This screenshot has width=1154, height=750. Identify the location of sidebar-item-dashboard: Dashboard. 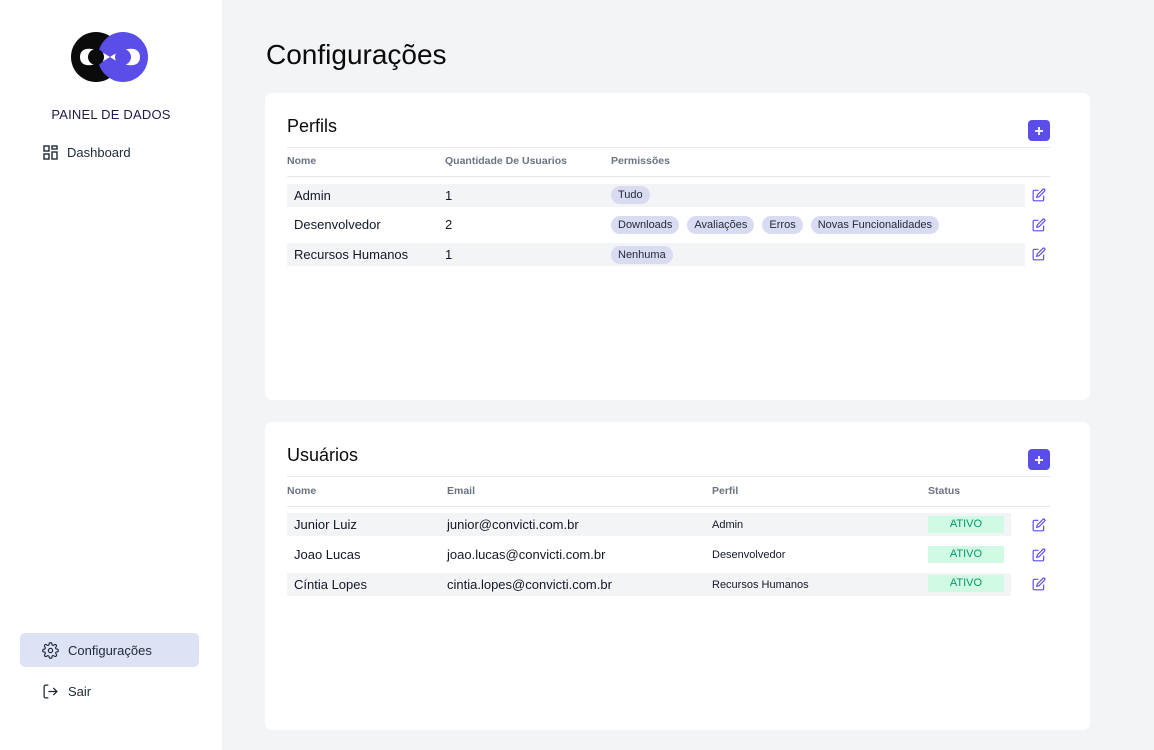
(87, 152).